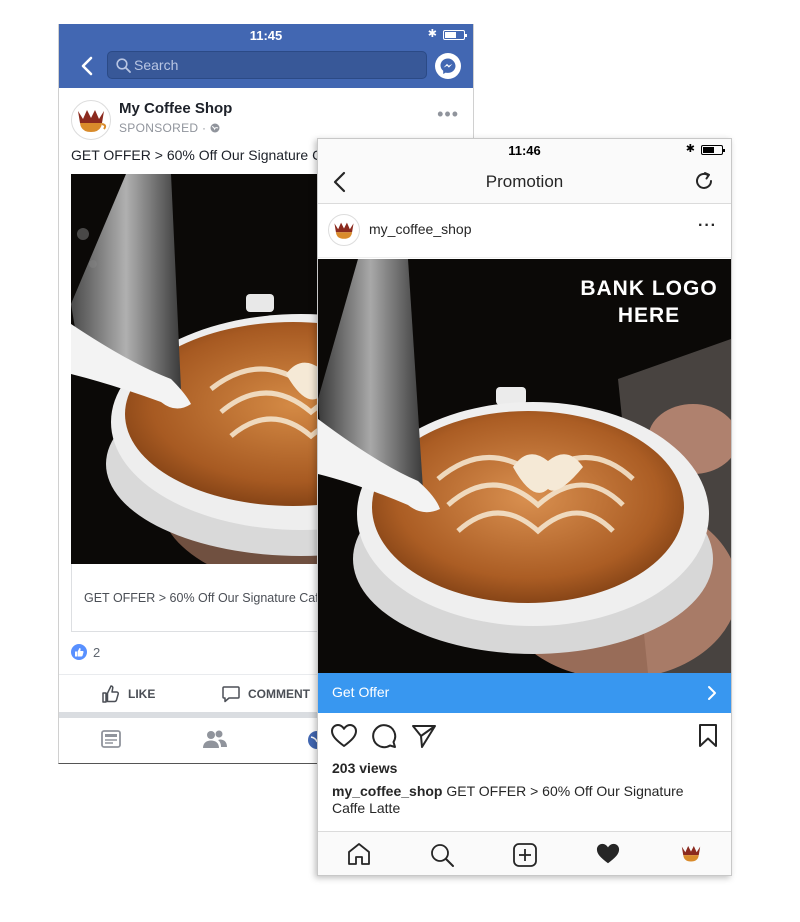 Image resolution: width=800 pixels, height=922 pixels. I want to click on post-actions, so click(524, 738).